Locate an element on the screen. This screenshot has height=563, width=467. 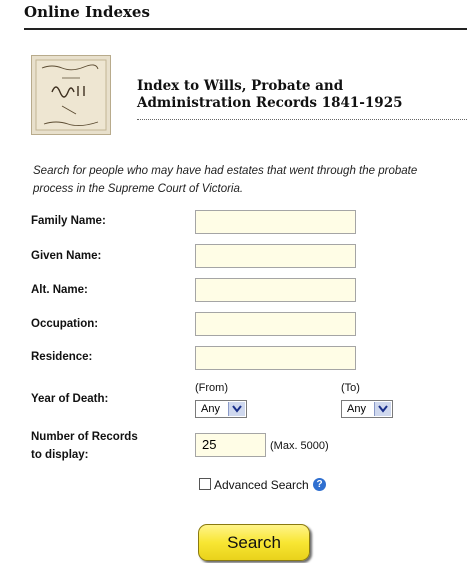
records-max-note: (Max. 5000) is located at coordinates (299, 446).